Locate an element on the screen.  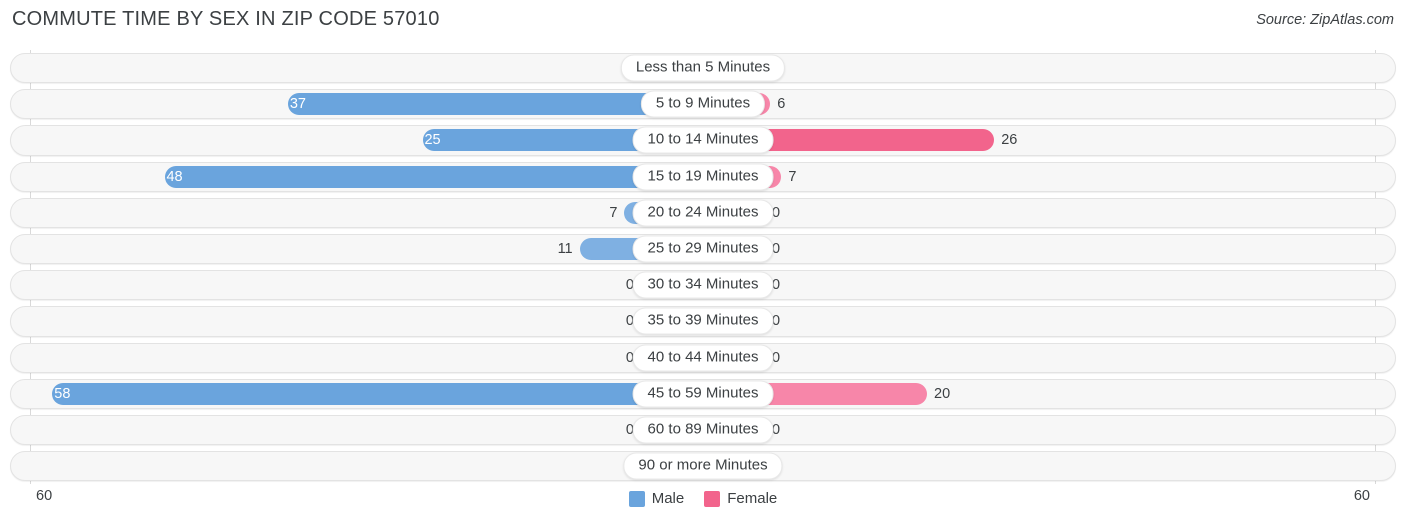
male-value-label: 48 is located at coordinates (174, 176).